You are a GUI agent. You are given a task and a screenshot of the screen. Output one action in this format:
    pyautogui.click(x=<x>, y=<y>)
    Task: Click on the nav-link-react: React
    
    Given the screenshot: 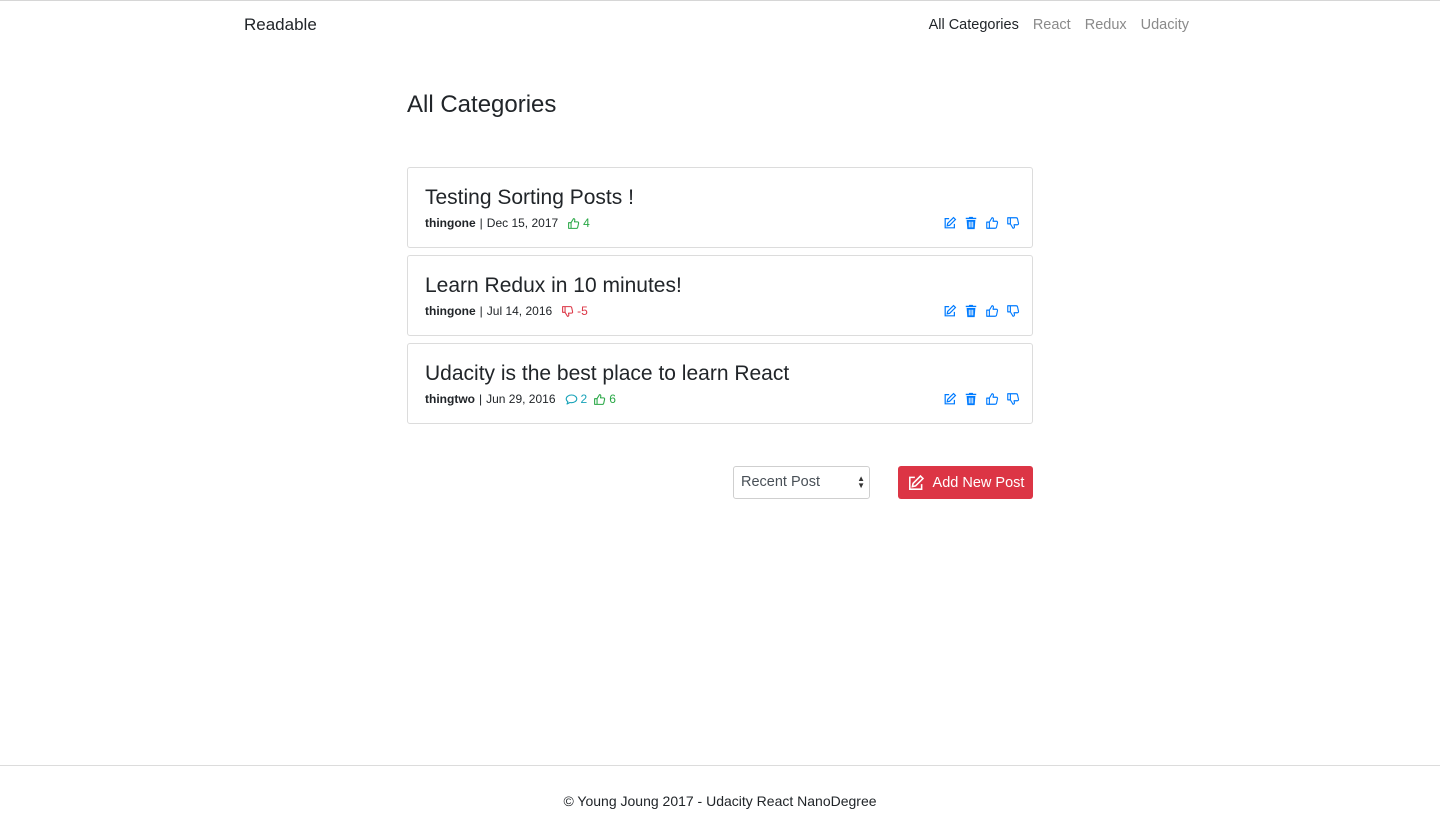 What is the action you would take?
    pyautogui.click(x=1052, y=25)
    